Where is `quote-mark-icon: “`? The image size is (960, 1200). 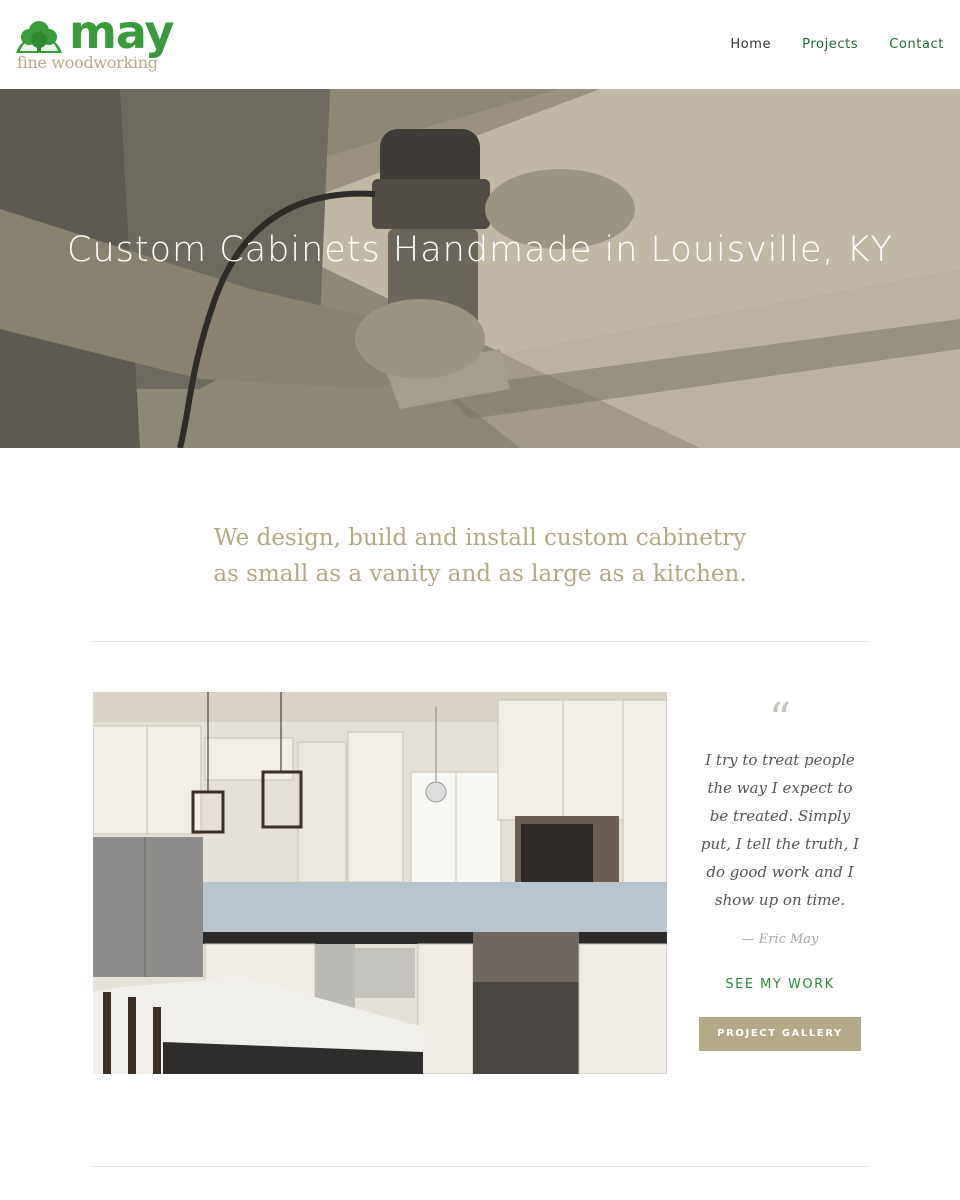 quote-mark-icon: “ is located at coordinates (780, 719).